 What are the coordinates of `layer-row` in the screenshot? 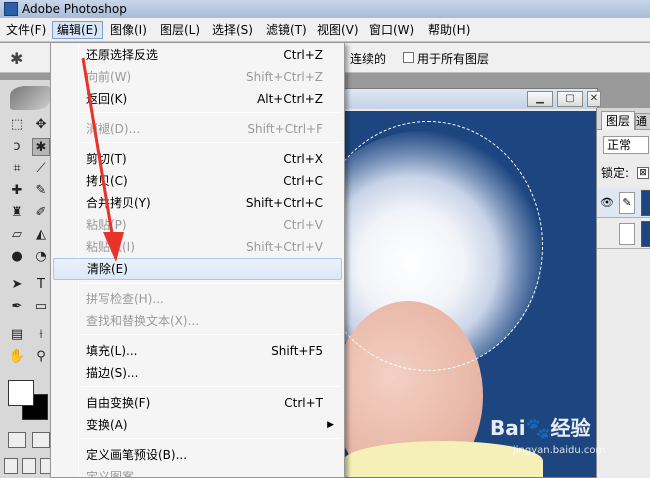 It's located at (623, 234).